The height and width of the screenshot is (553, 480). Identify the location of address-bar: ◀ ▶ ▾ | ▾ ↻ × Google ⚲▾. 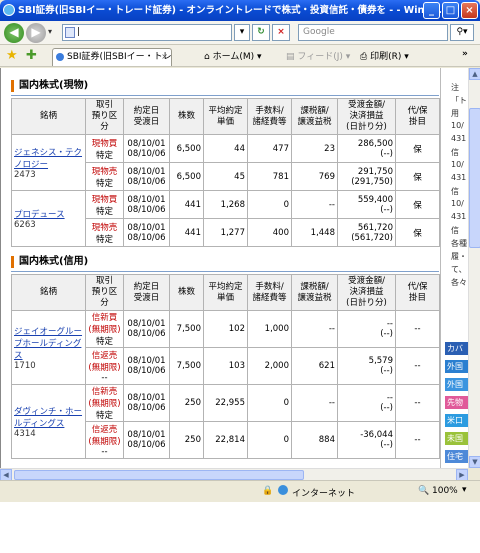
(240, 33).